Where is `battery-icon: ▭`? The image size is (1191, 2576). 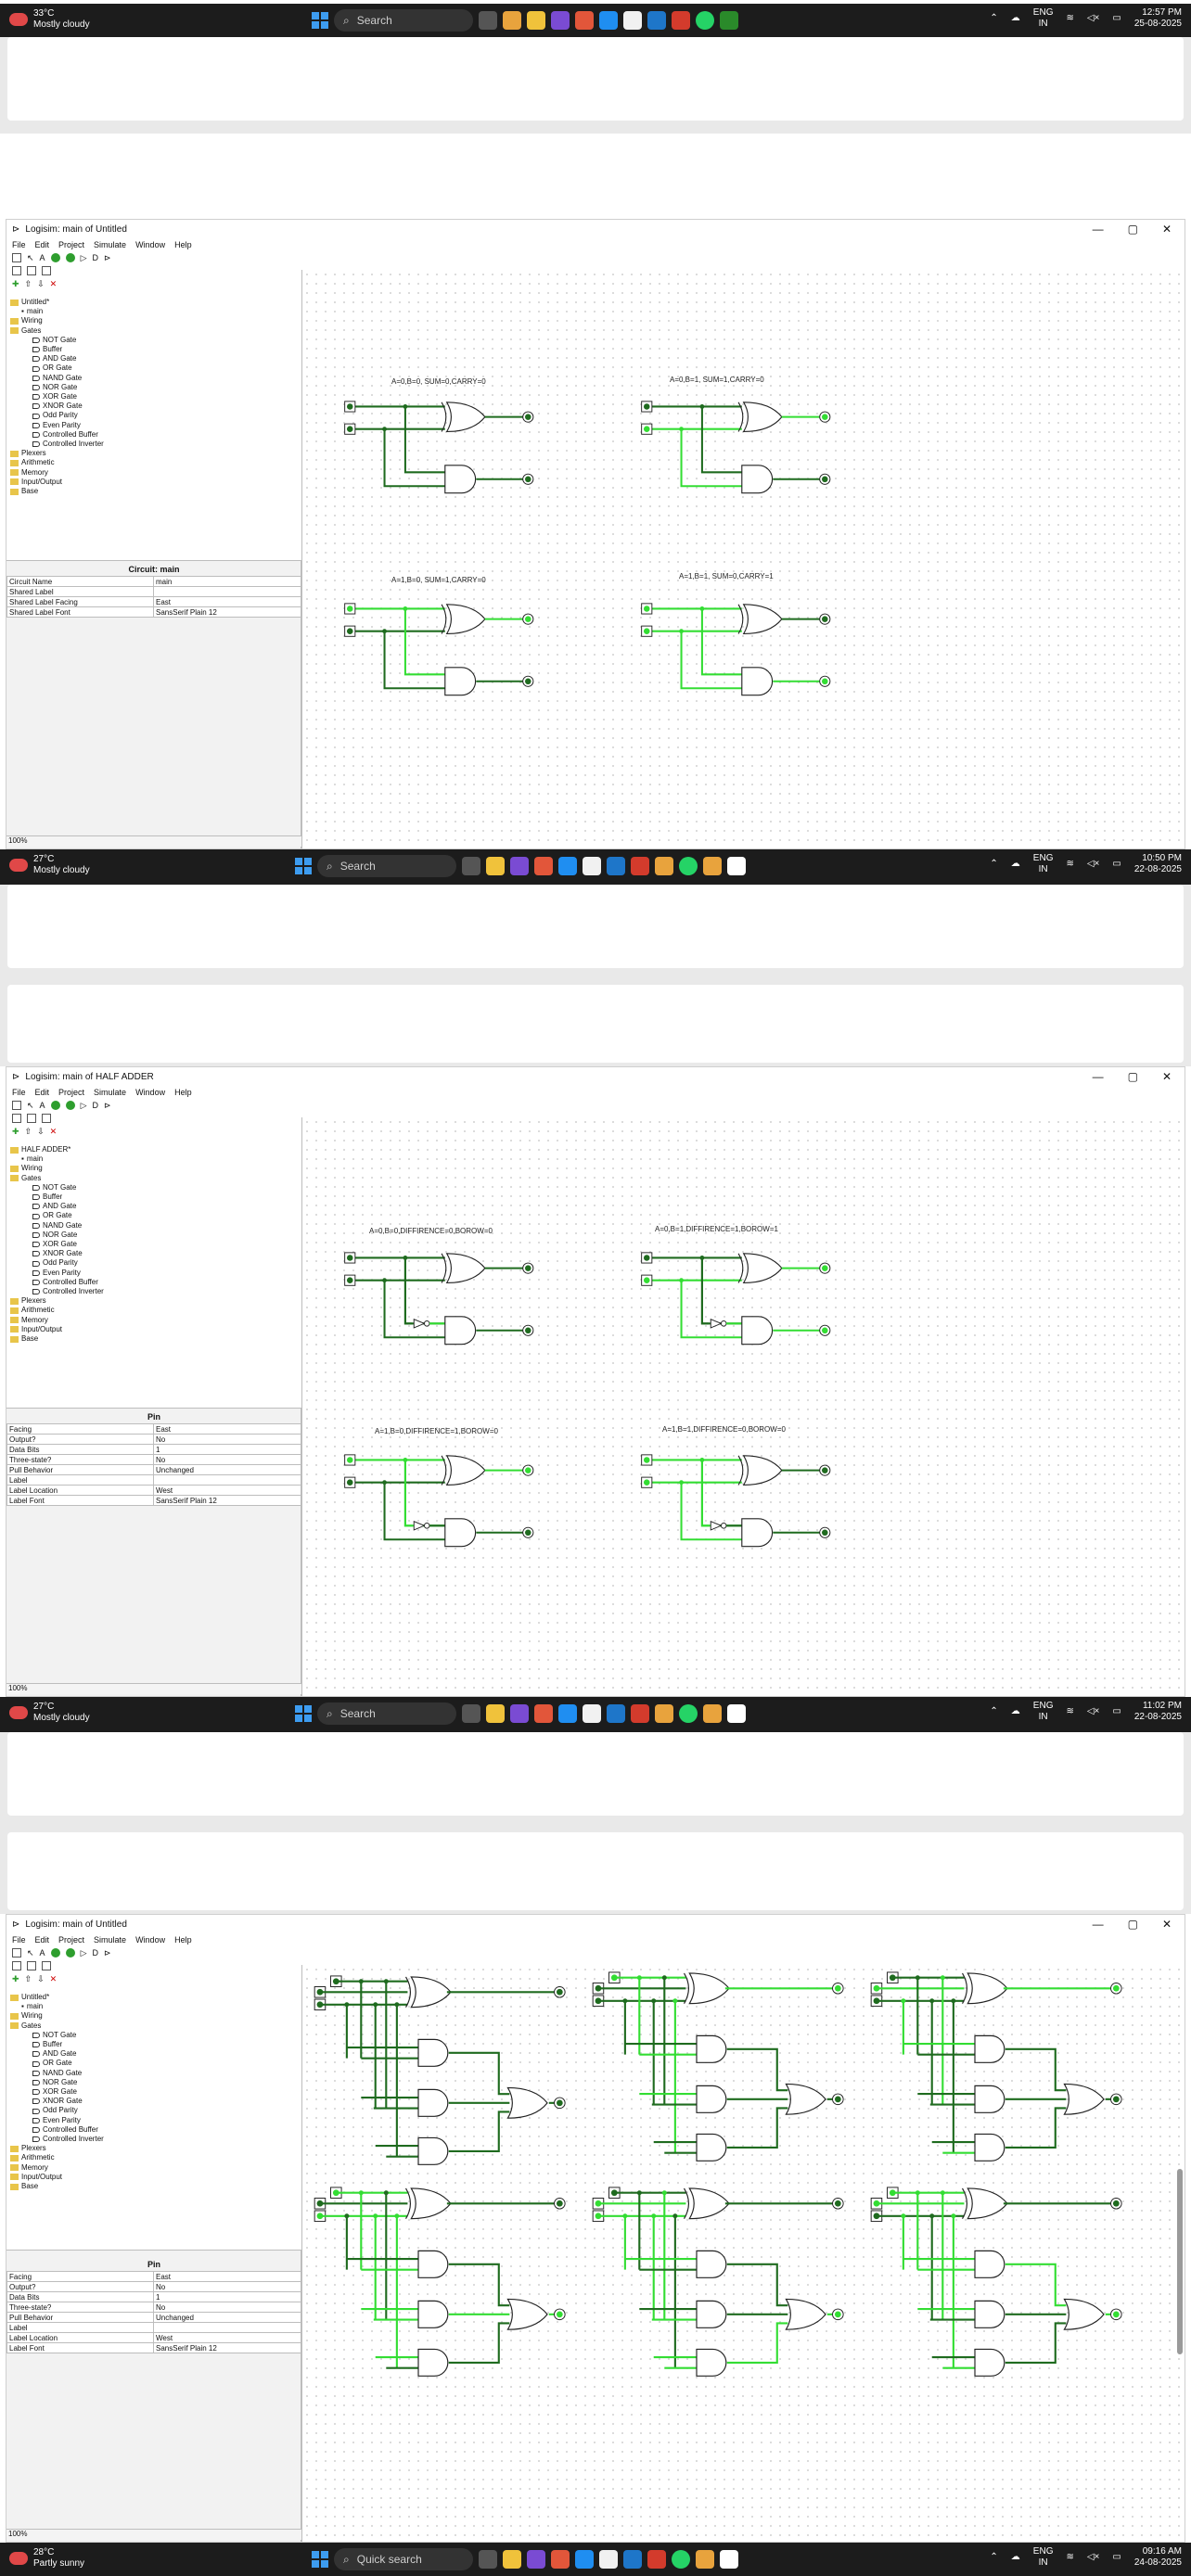
battery-icon: ▭ is located at coordinates (1116, 2557).